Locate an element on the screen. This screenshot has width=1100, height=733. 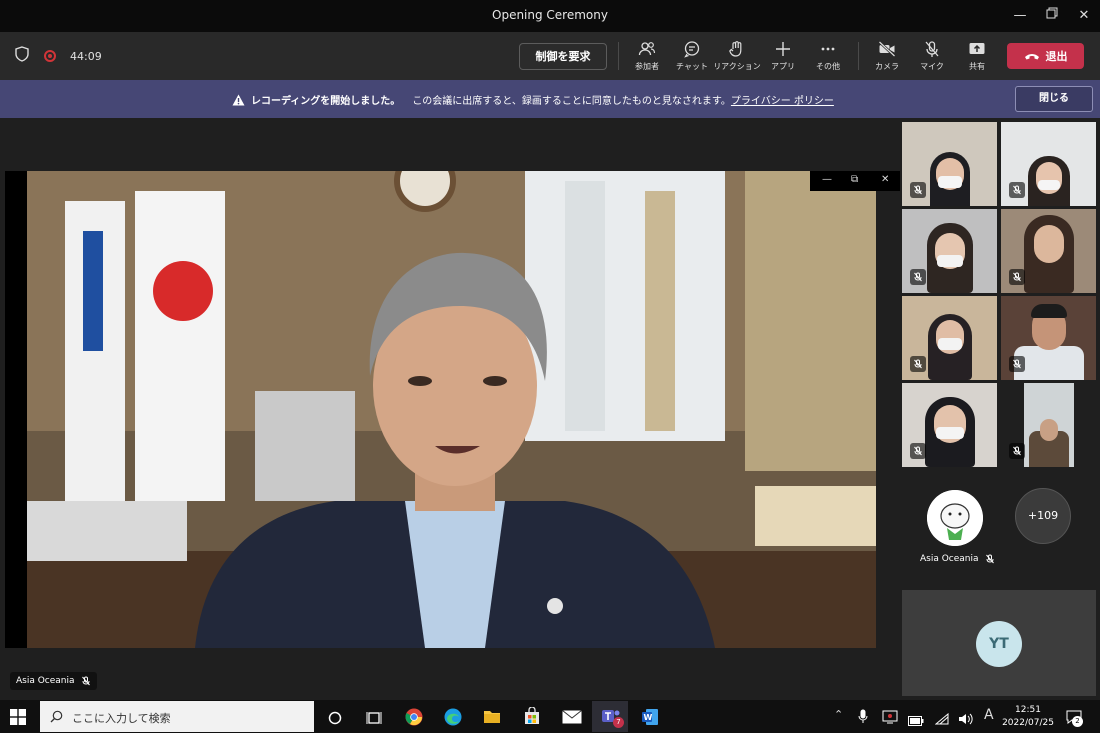
ime-indicator: A is located at coordinates (989, 715).